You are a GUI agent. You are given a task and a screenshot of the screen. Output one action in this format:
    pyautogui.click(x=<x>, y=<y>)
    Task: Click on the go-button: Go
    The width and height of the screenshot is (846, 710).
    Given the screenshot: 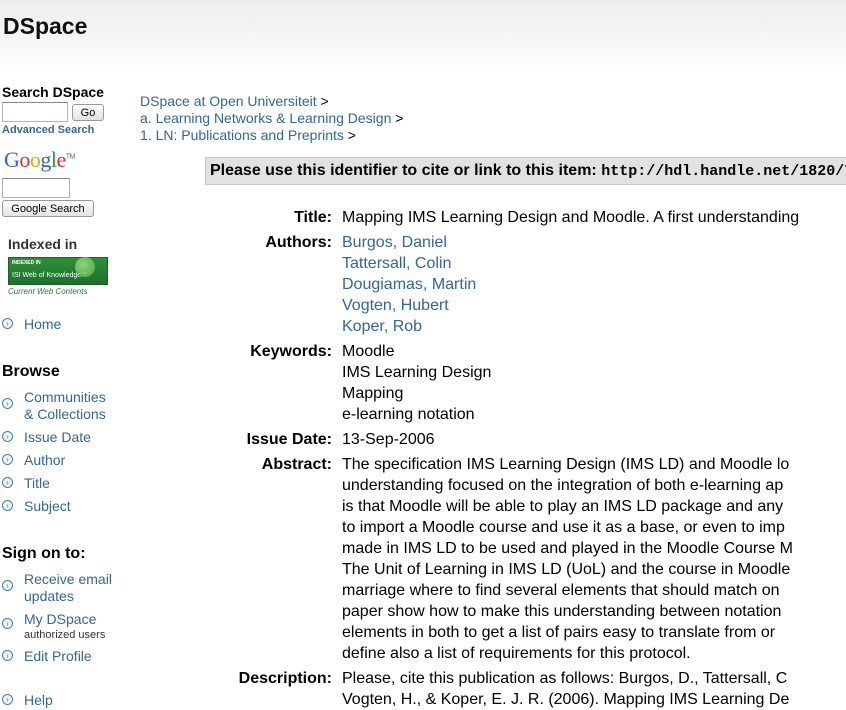 What is the action you would take?
    pyautogui.click(x=88, y=112)
    